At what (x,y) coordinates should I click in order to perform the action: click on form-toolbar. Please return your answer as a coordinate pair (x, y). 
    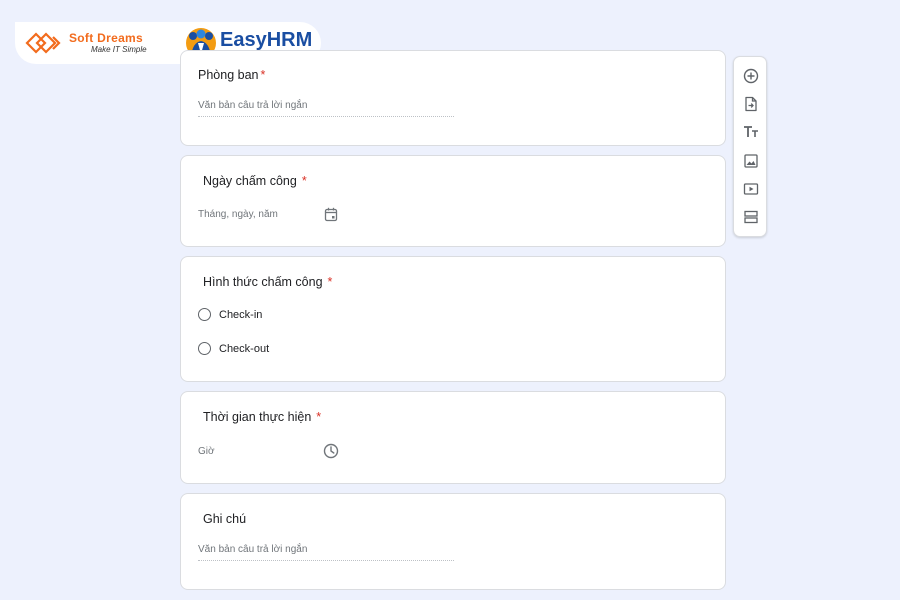
    Looking at the image, I should click on (750, 146).